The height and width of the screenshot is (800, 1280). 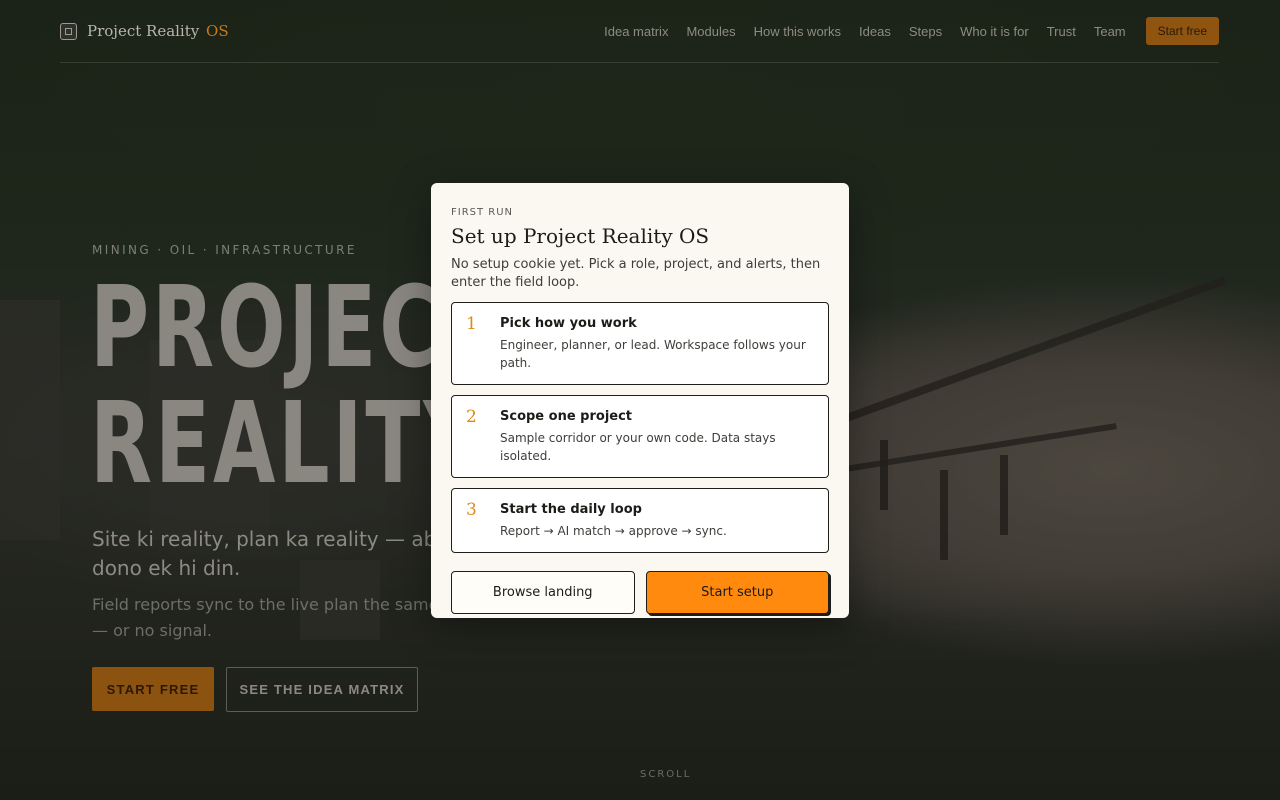 What do you see at coordinates (1182, 31) in the screenshot?
I see `nav-start-free-button: Start free` at bounding box center [1182, 31].